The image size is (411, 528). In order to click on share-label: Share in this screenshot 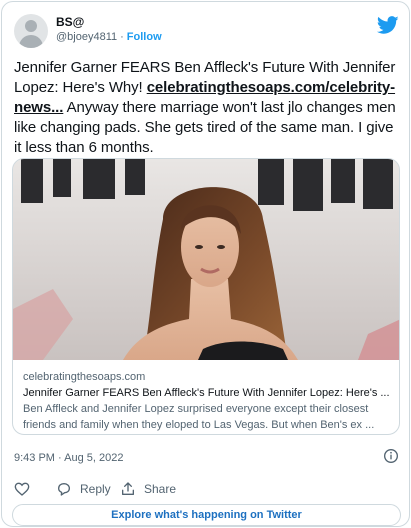, I will do `click(160, 489)`.